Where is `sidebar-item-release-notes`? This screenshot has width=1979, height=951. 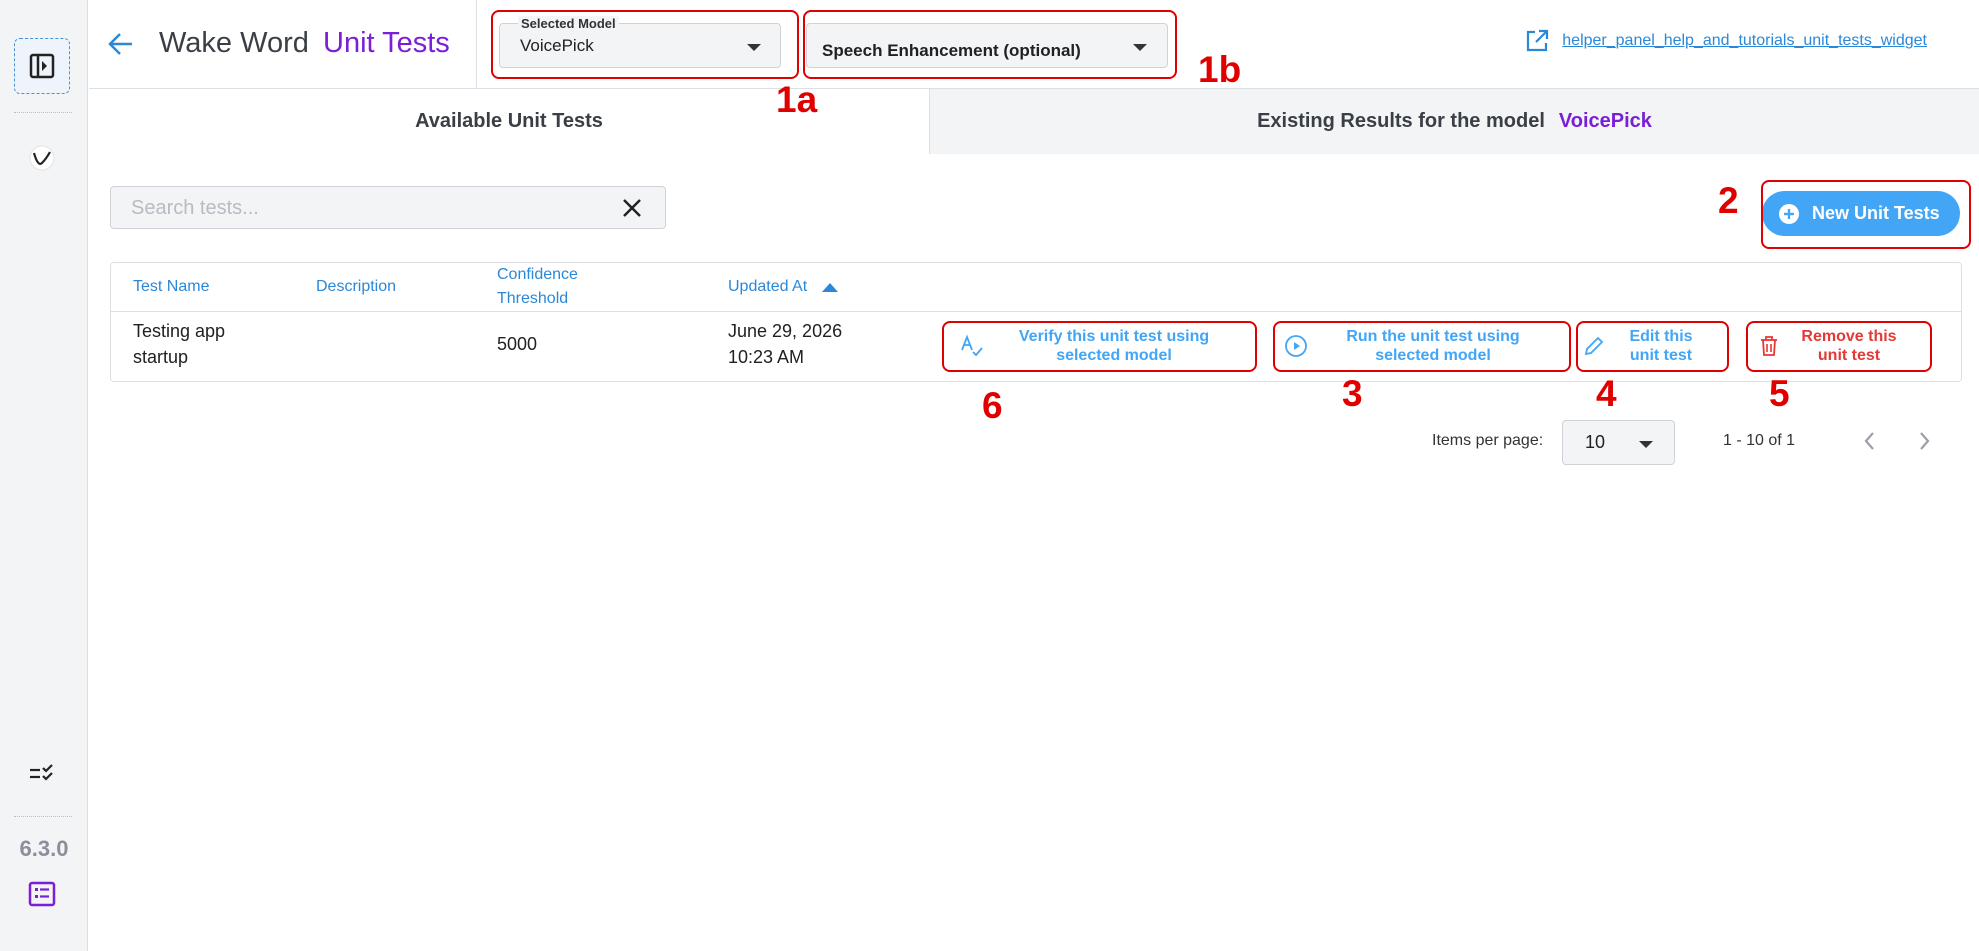 sidebar-item-release-notes is located at coordinates (42, 894).